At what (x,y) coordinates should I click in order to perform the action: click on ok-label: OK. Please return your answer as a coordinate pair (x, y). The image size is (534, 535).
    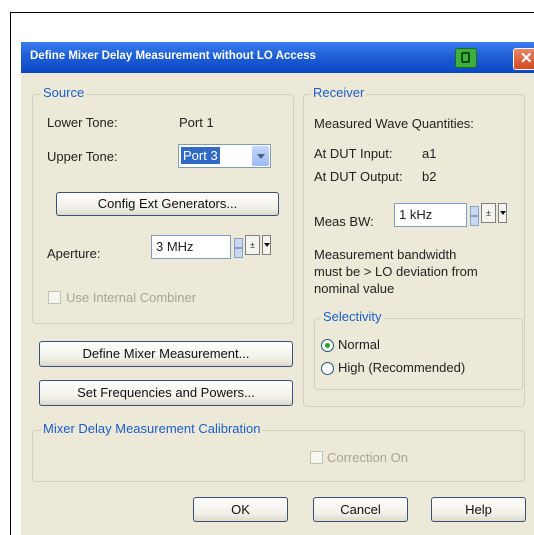
    Looking at the image, I should click on (240, 509).